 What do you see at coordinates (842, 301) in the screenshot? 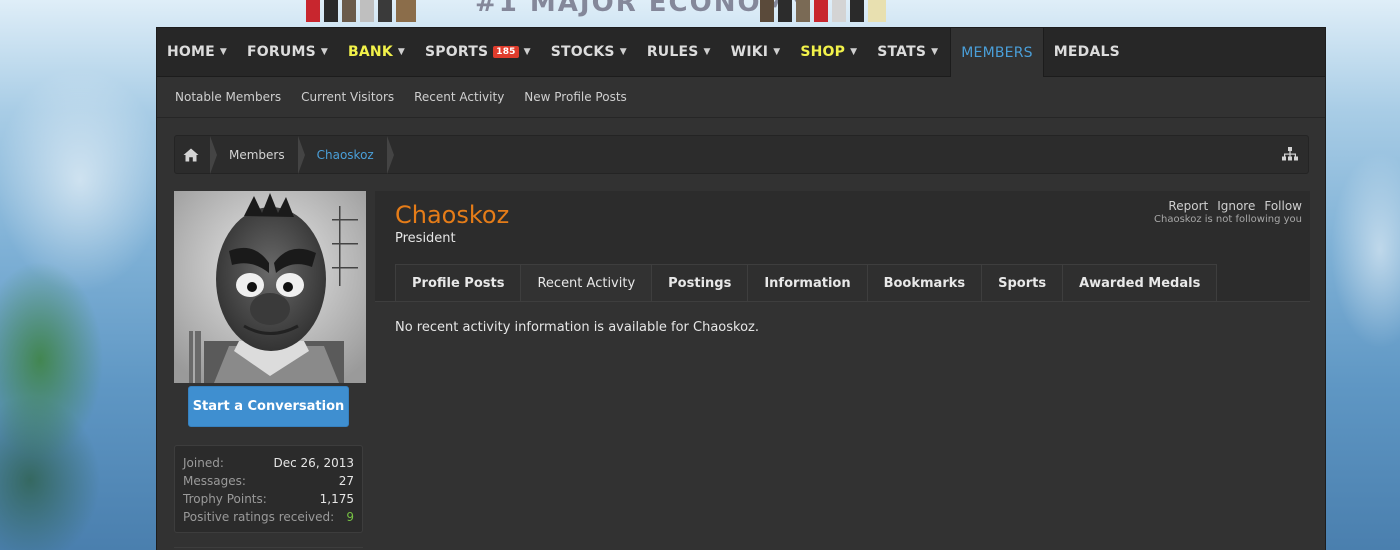
I see `tab-divider` at bounding box center [842, 301].